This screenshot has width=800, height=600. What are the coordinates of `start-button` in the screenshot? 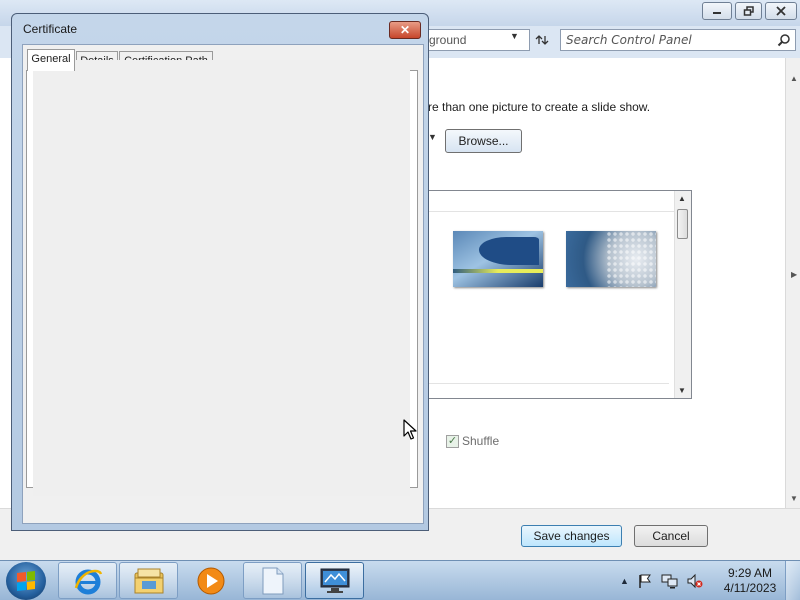 It's located at (26, 581).